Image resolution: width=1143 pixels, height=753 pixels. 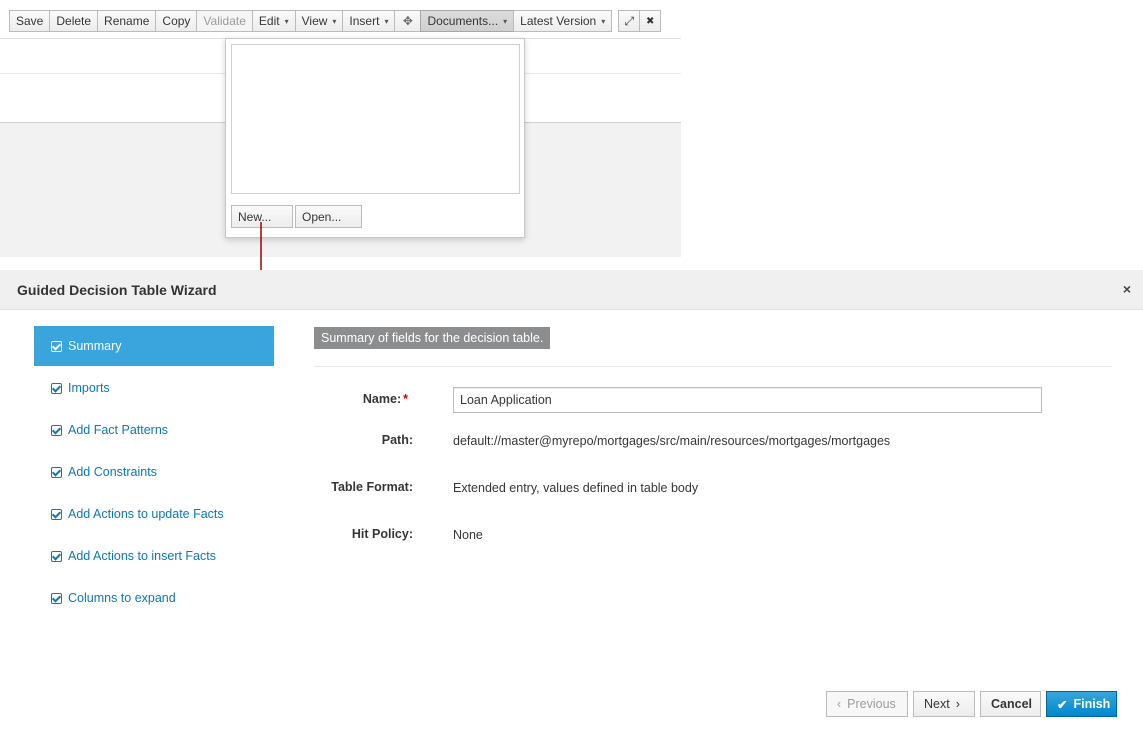 What do you see at coordinates (1127, 289) in the screenshot?
I see `close-icon: ×` at bounding box center [1127, 289].